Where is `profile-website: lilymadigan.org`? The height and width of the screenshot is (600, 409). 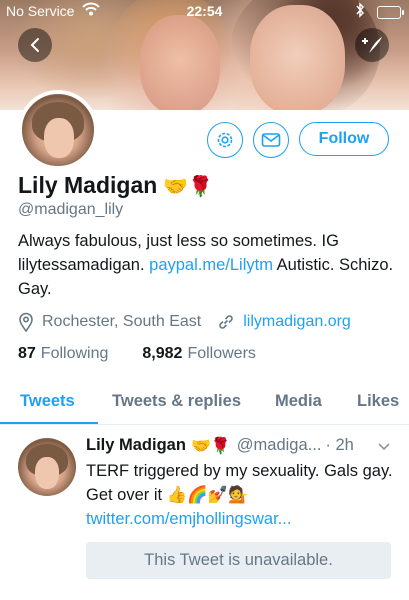 profile-website: lilymadigan.org is located at coordinates (284, 322).